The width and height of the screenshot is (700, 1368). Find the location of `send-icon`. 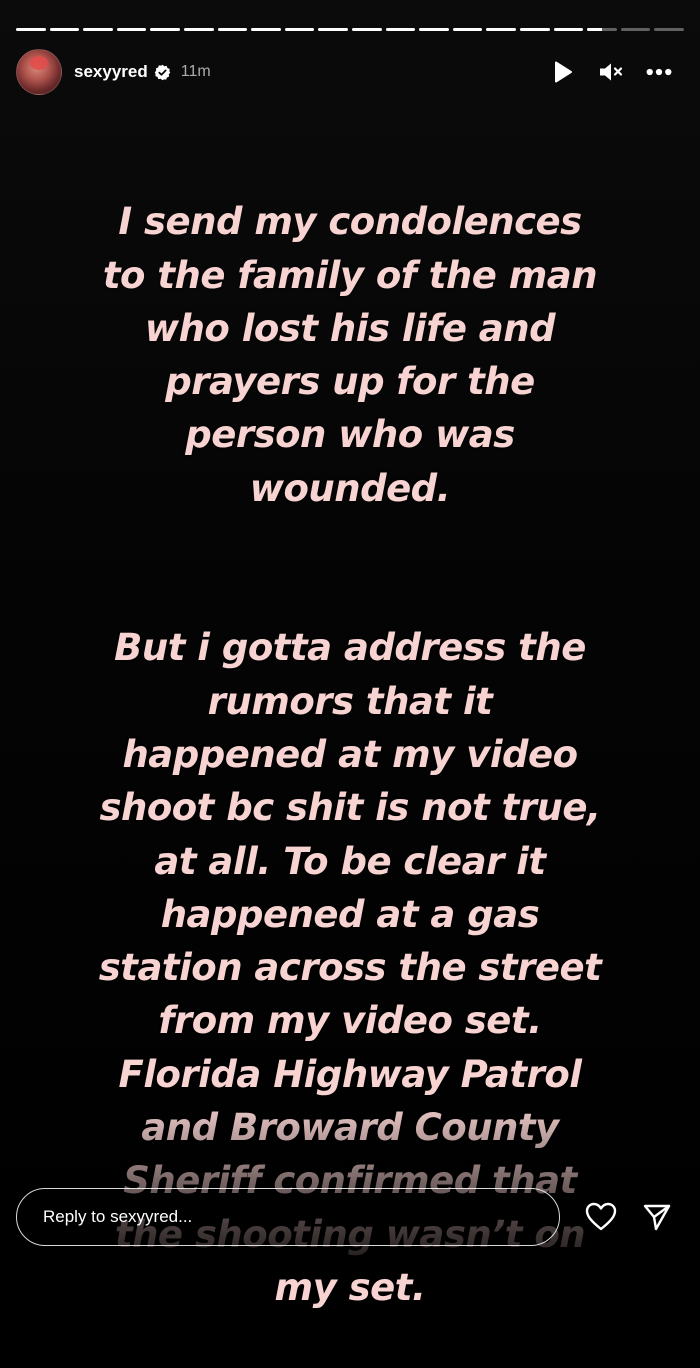

send-icon is located at coordinates (657, 1217).